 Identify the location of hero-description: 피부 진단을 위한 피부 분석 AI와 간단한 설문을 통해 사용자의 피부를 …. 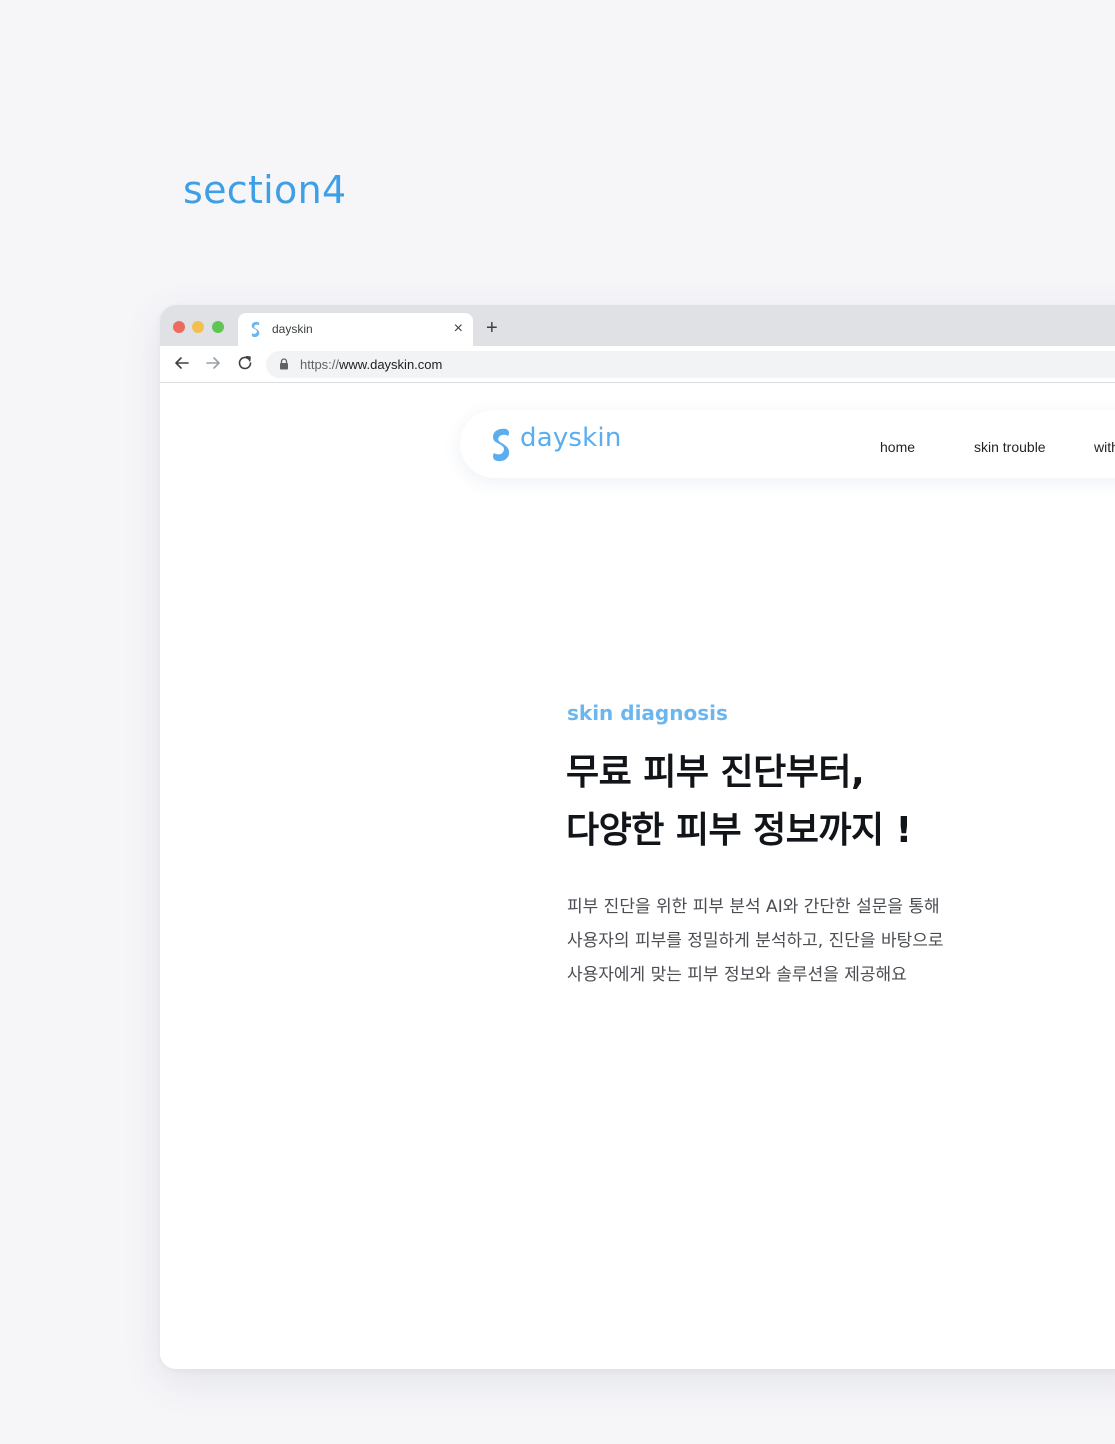
(755, 941).